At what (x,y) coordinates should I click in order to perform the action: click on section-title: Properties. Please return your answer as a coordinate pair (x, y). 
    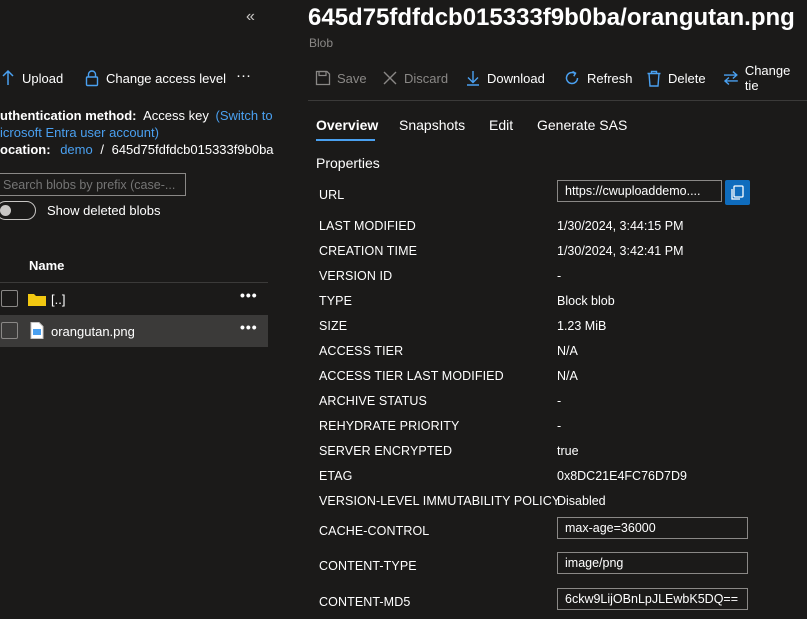
    Looking at the image, I should click on (348, 163).